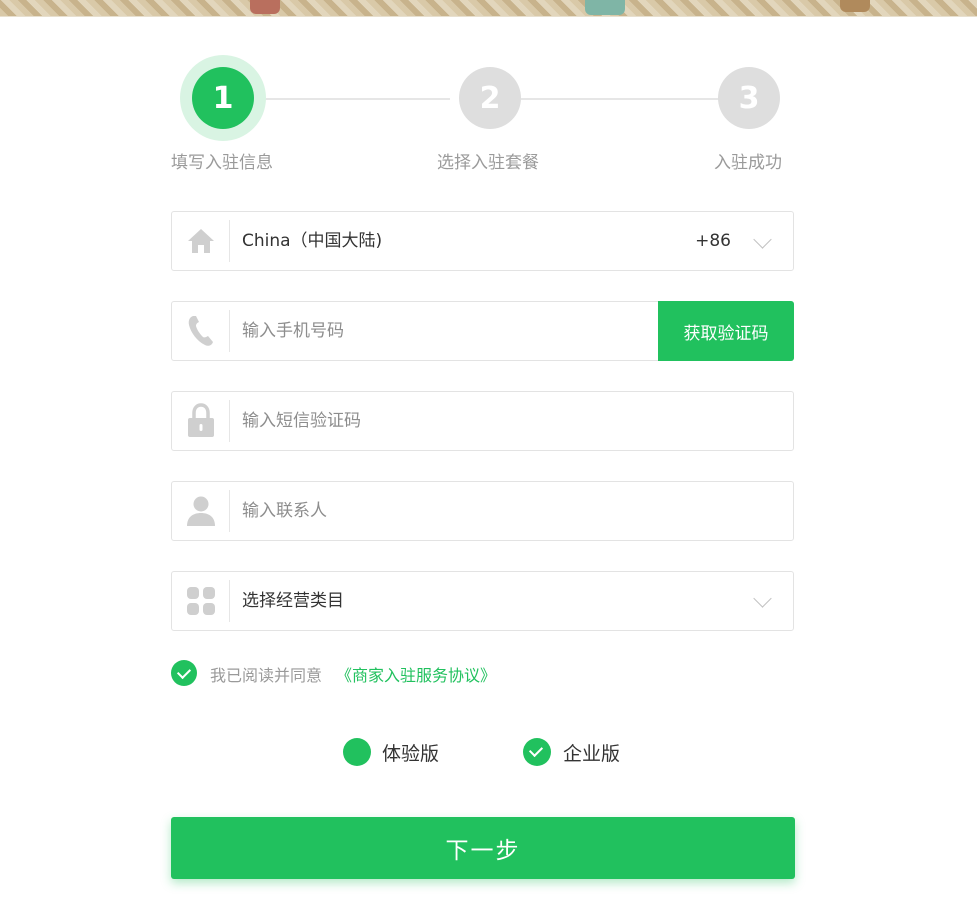 The height and width of the screenshot is (915, 977). Describe the element at coordinates (591, 752) in the screenshot. I see `enterprise-plan-label: 企业版` at that location.